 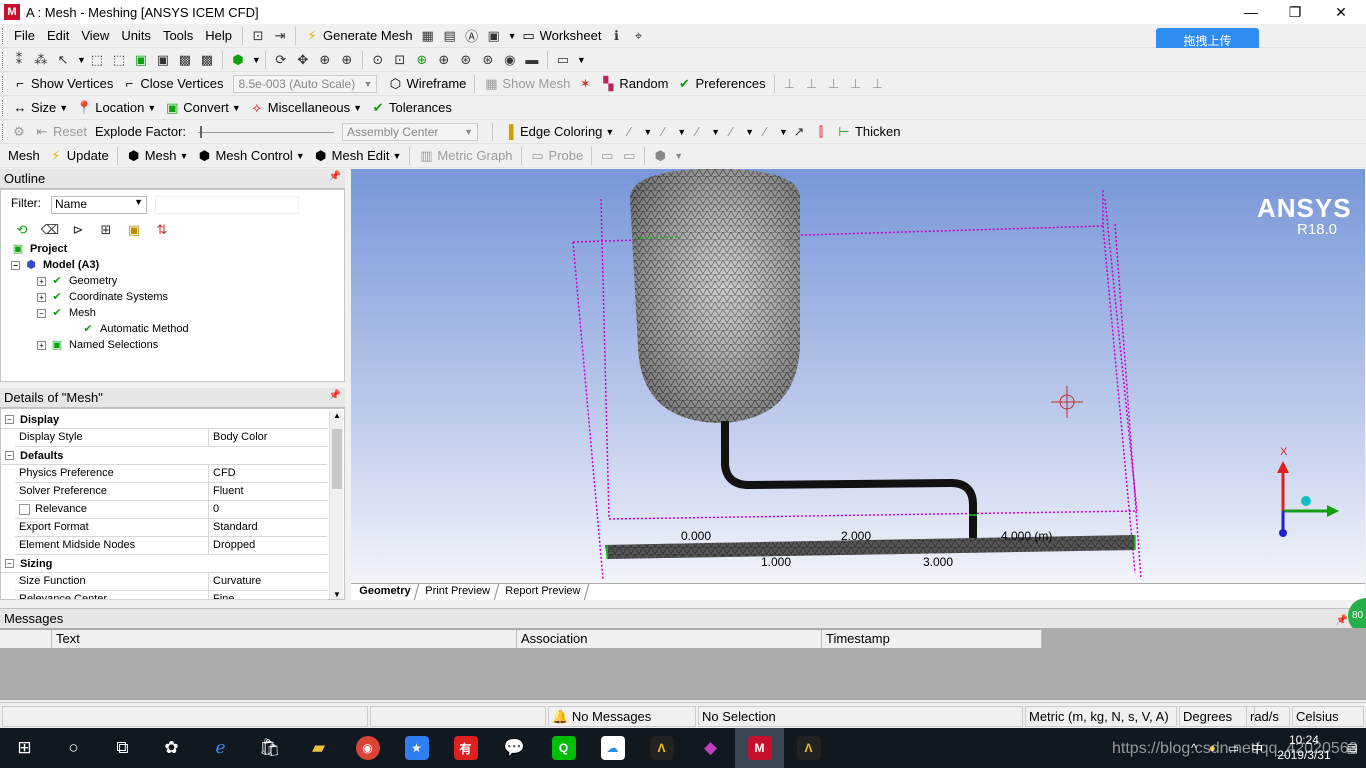 What do you see at coordinates (171, 510) in the screenshot?
I see `details-row: Relevance 0` at bounding box center [171, 510].